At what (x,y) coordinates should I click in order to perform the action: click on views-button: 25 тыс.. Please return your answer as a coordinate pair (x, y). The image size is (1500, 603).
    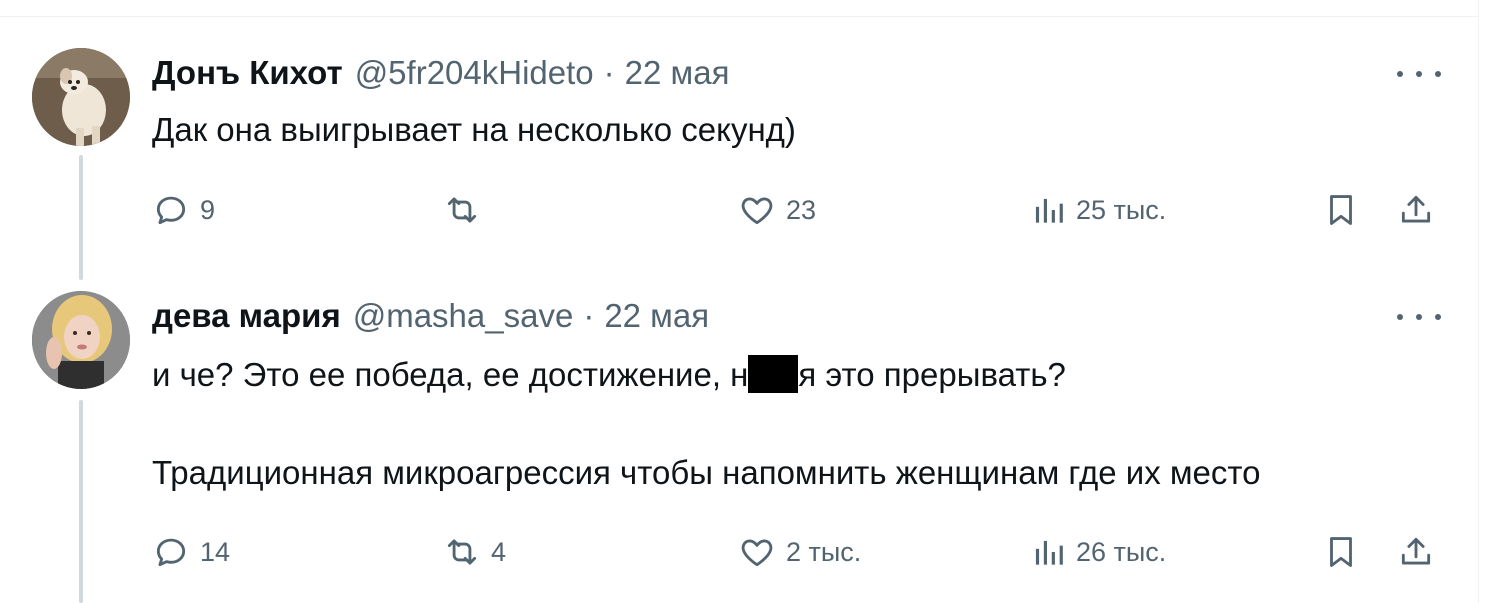
    Looking at the image, I should click on (1097, 210).